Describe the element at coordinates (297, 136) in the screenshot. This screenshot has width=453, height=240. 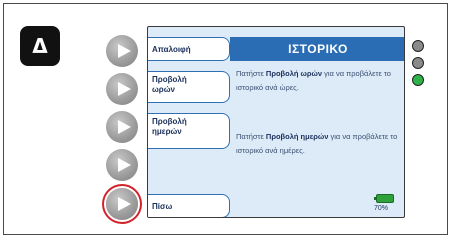
I see `days-instruction-bold: Προβολή ημερών` at that location.